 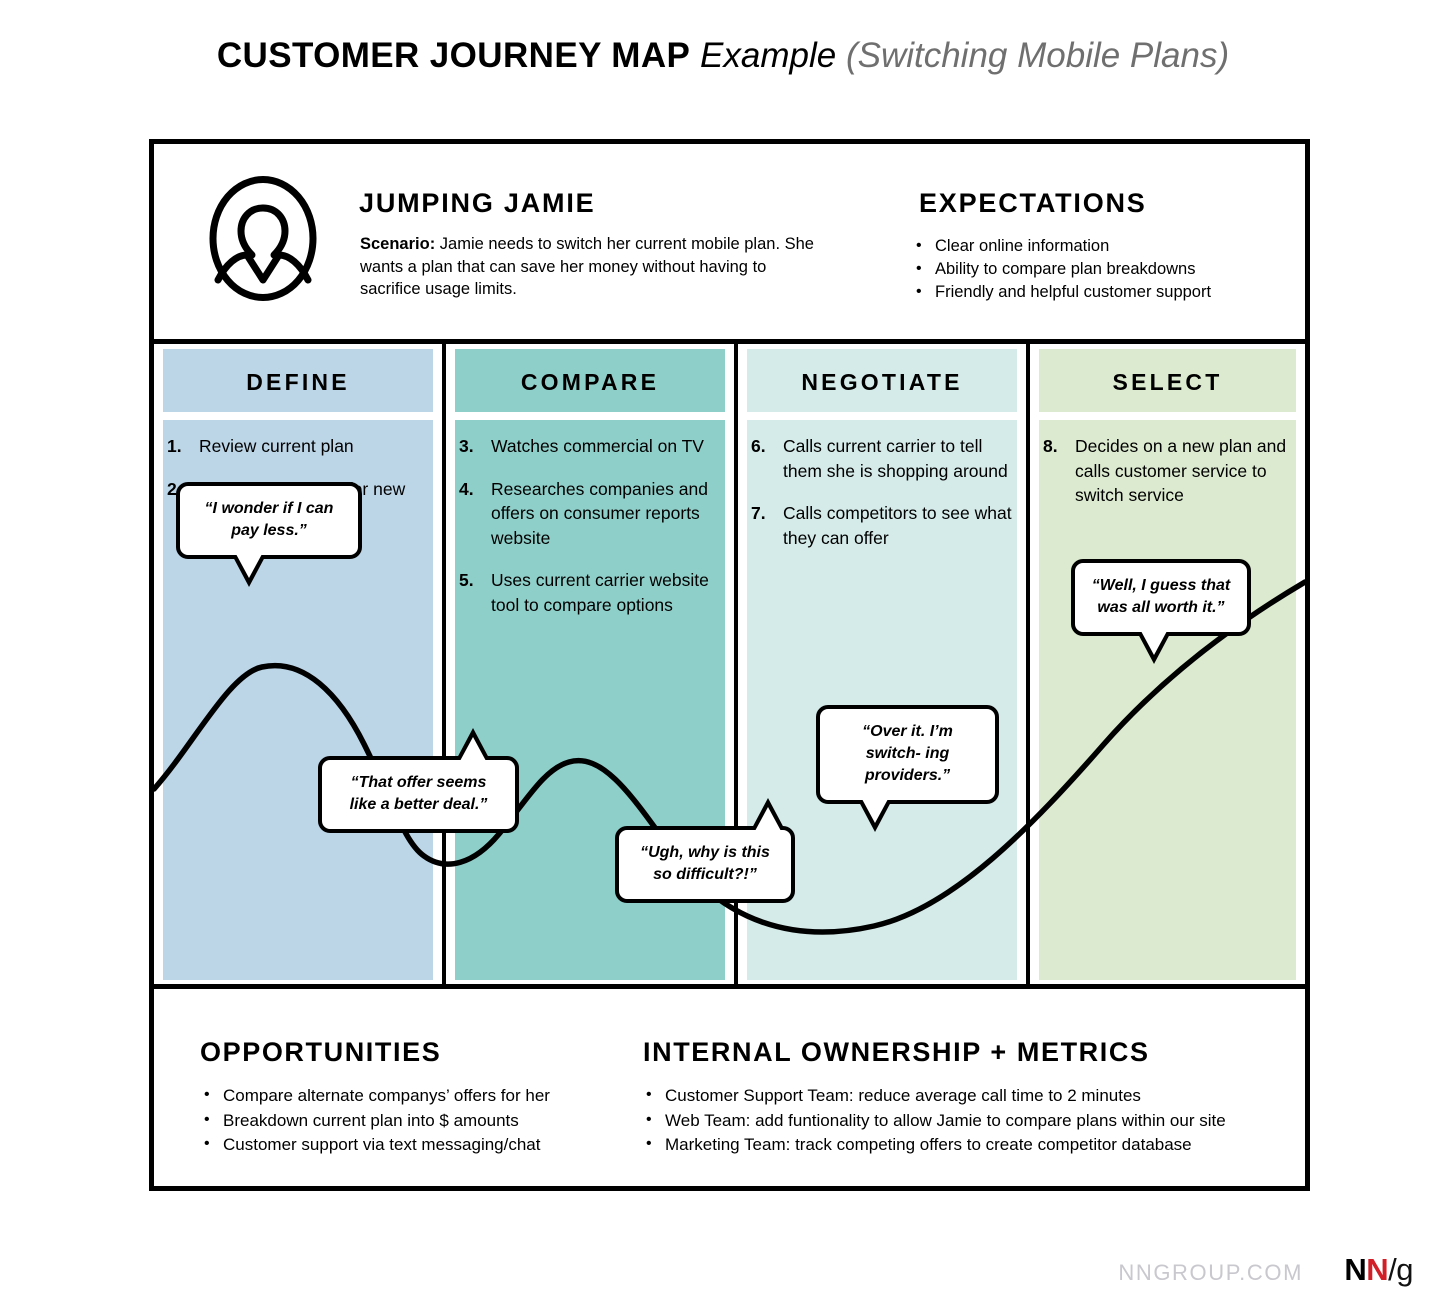 What do you see at coordinates (398, 244) in the screenshot?
I see `persona-scenario-label: Scenario:` at bounding box center [398, 244].